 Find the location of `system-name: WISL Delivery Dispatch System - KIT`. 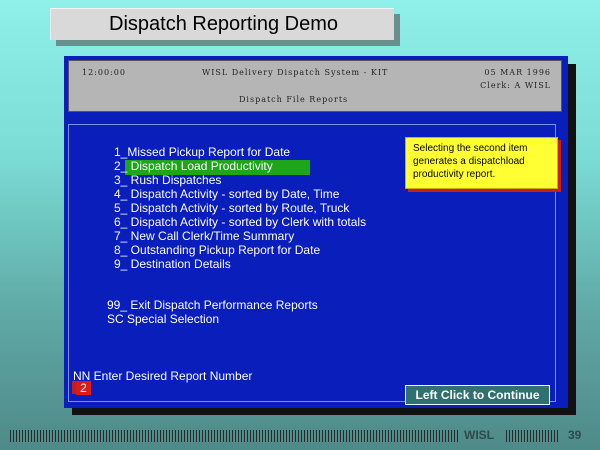

system-name: WISL Delivery Dispatch System - KIT is located at coordinates (295, 72).